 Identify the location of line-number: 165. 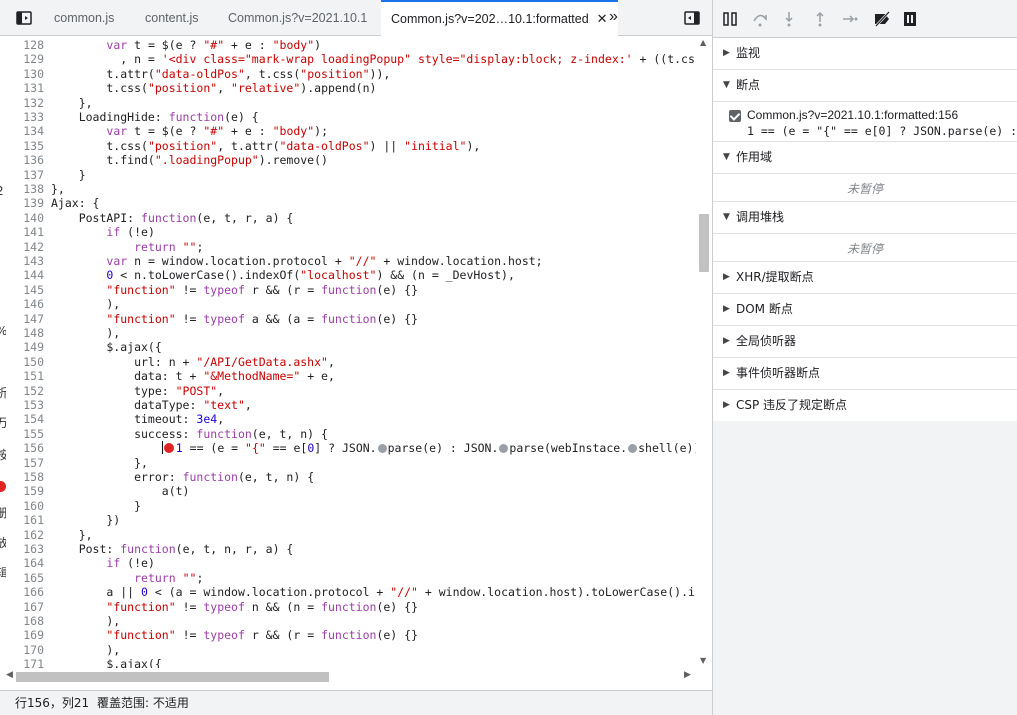
(25, 578).